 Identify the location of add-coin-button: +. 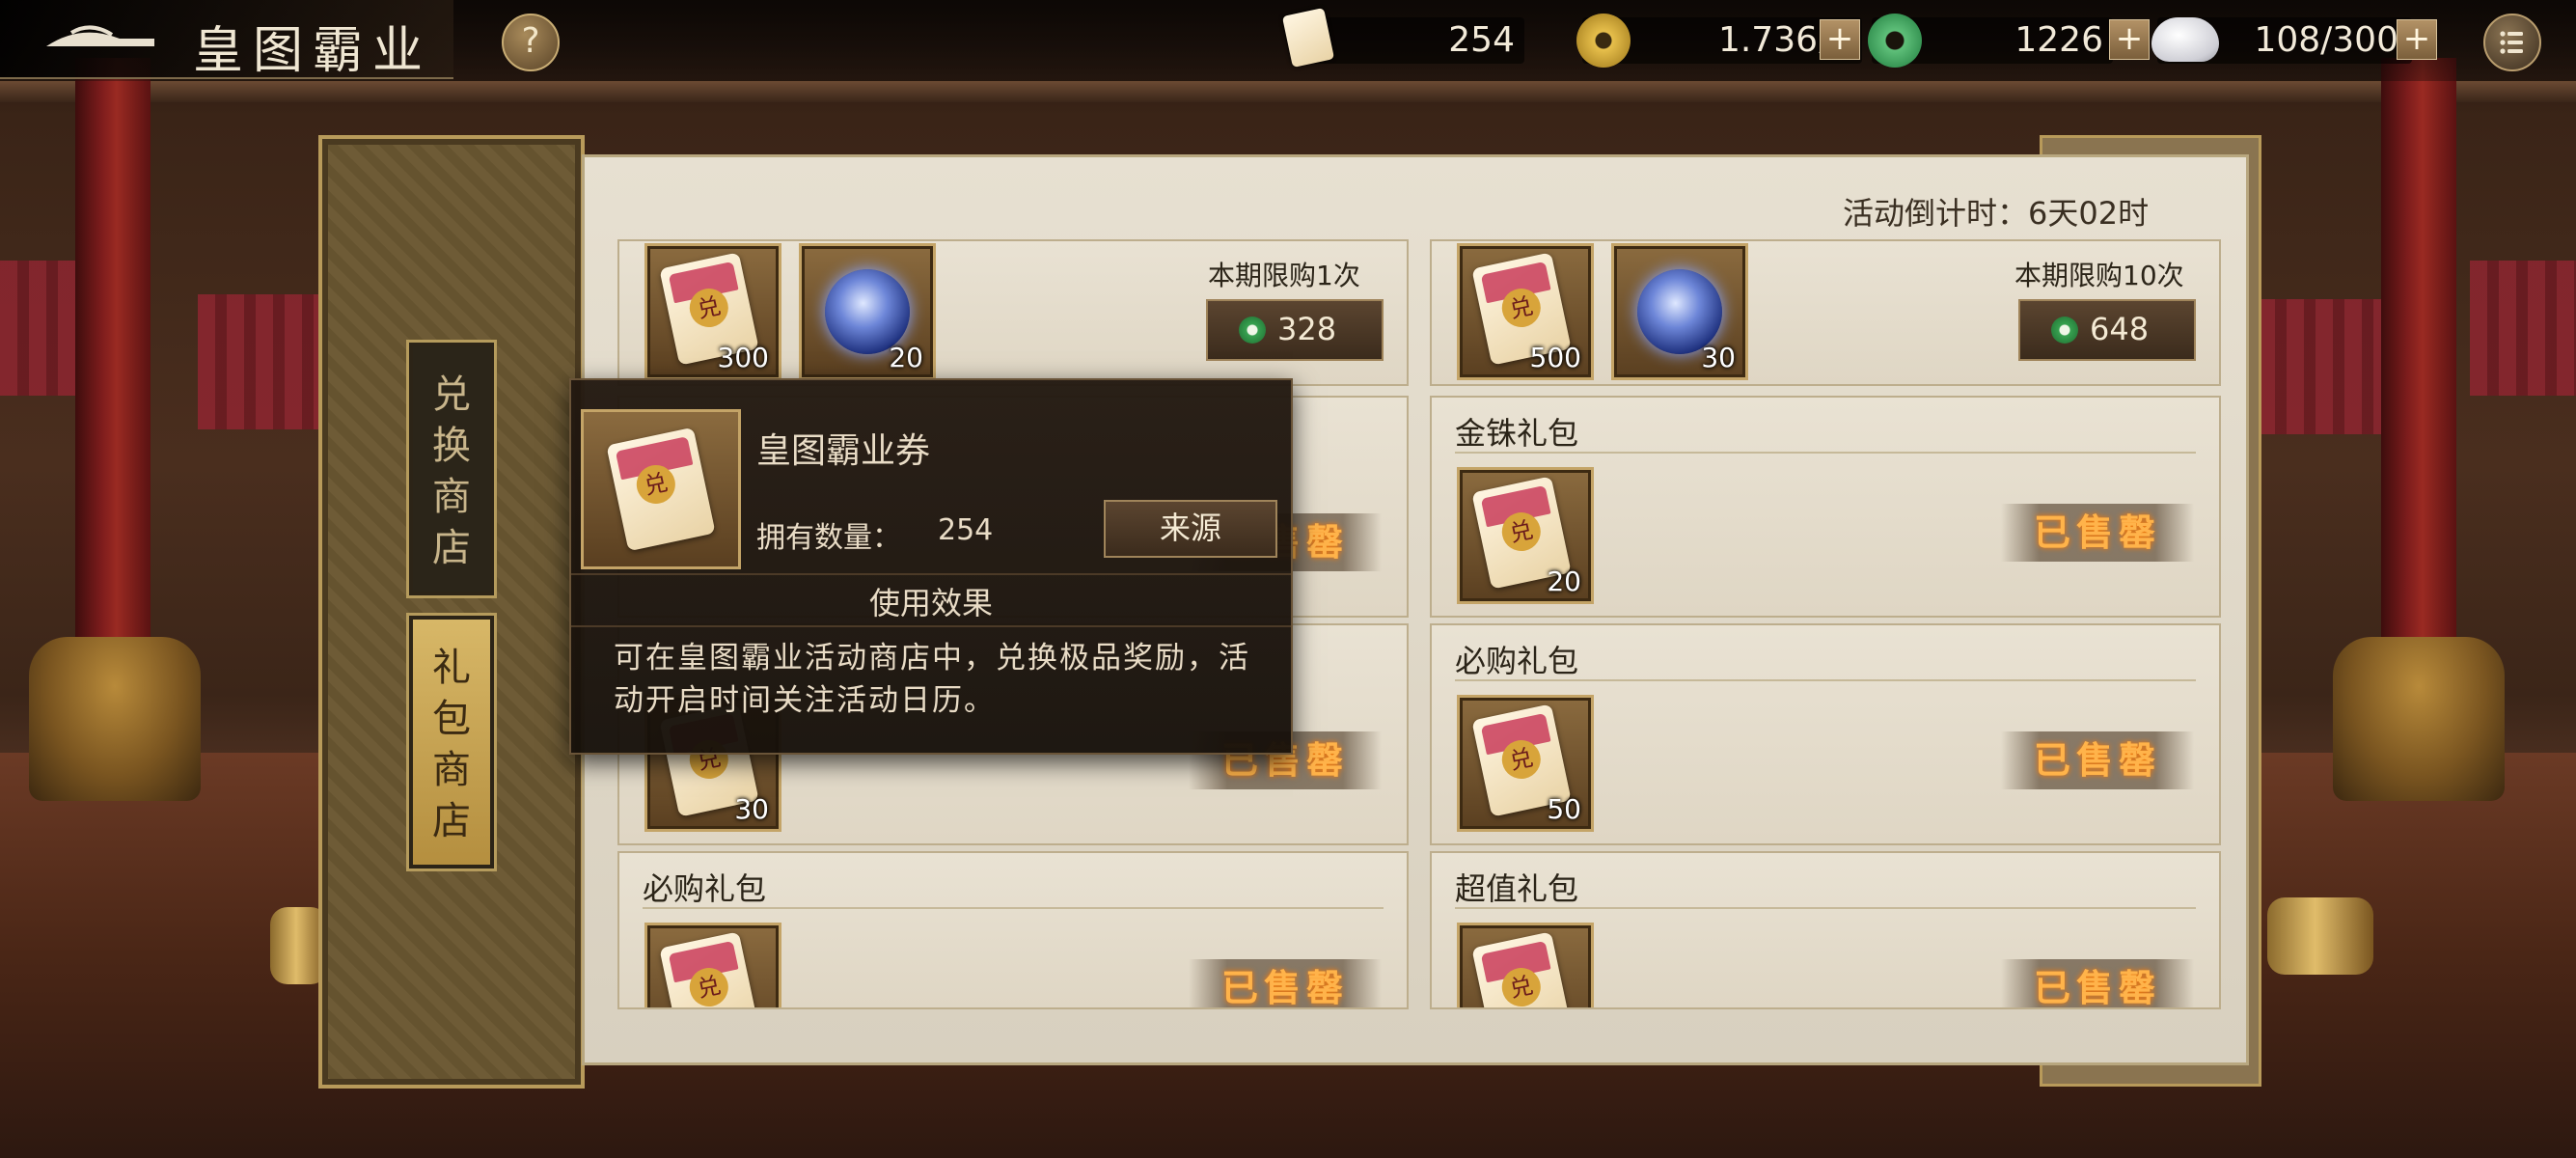
(1840, 39).